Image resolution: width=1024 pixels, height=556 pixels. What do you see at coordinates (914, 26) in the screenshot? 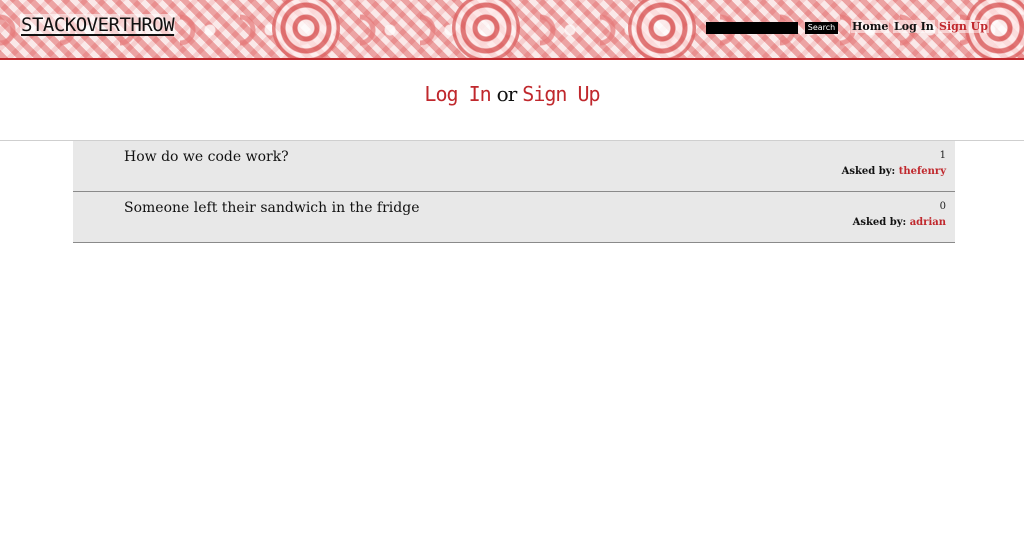
I see `nav-login-link: Log In` at bounding box center [914, 26].